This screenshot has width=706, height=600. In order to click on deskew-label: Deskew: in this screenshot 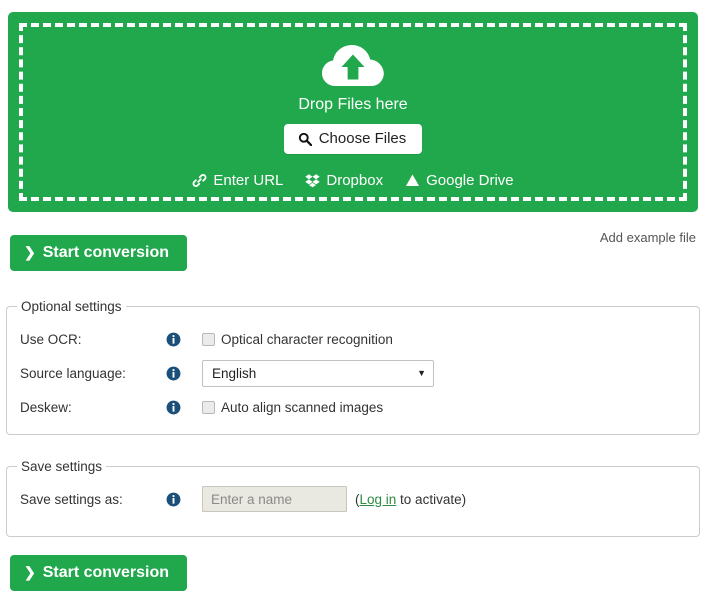, I will do `click(46, 407)`.